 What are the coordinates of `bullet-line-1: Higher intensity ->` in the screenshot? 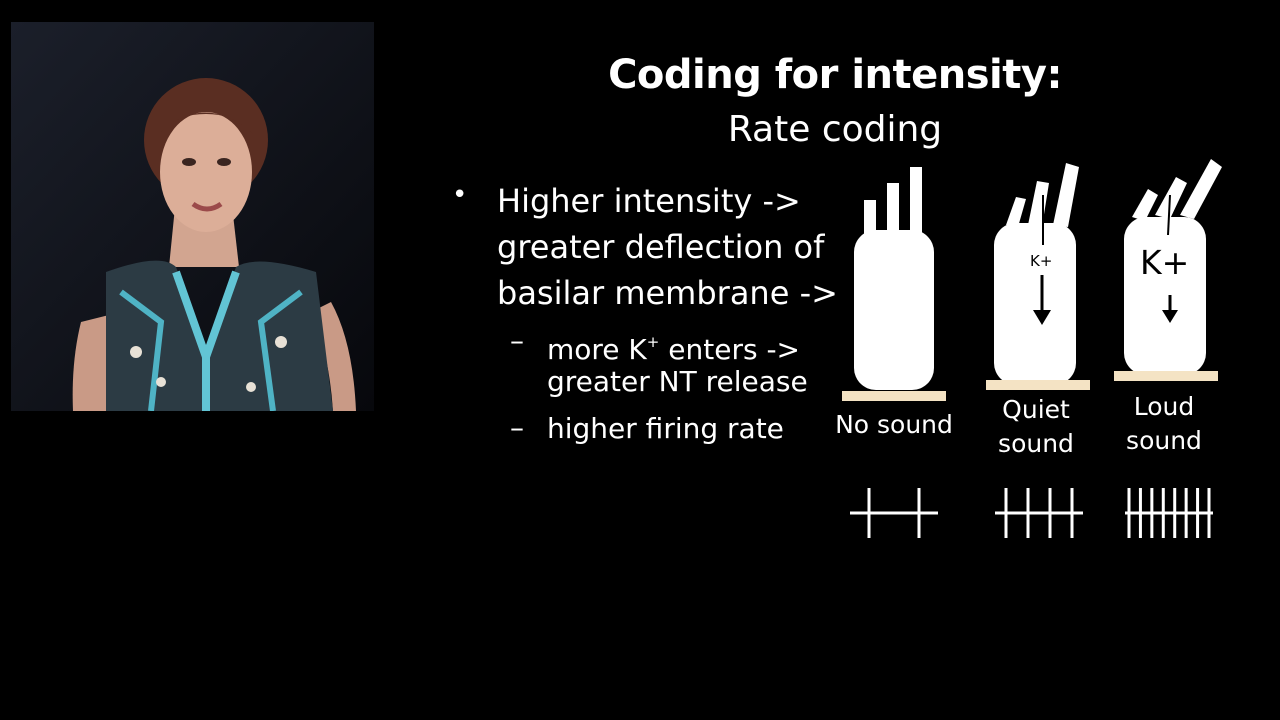 It's located at (649, 201).